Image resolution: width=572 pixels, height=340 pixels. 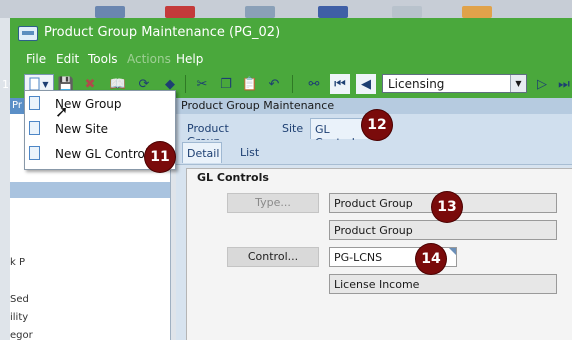 I want to click on copy-button: ❐, so click(x=226, y=84).